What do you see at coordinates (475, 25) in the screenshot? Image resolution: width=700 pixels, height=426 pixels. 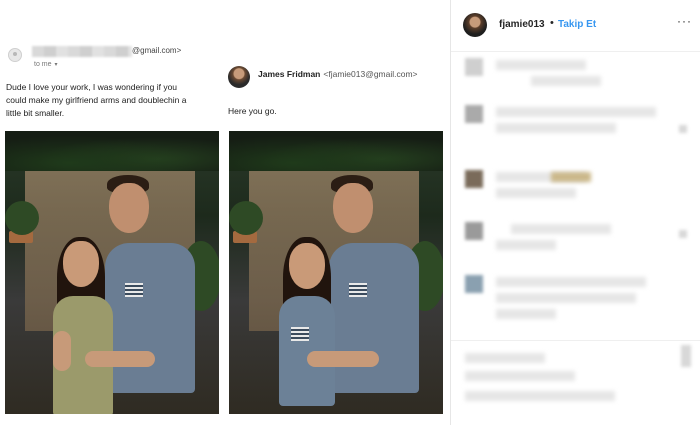 I see `profile-avatar` at bounding box center [475, 25].